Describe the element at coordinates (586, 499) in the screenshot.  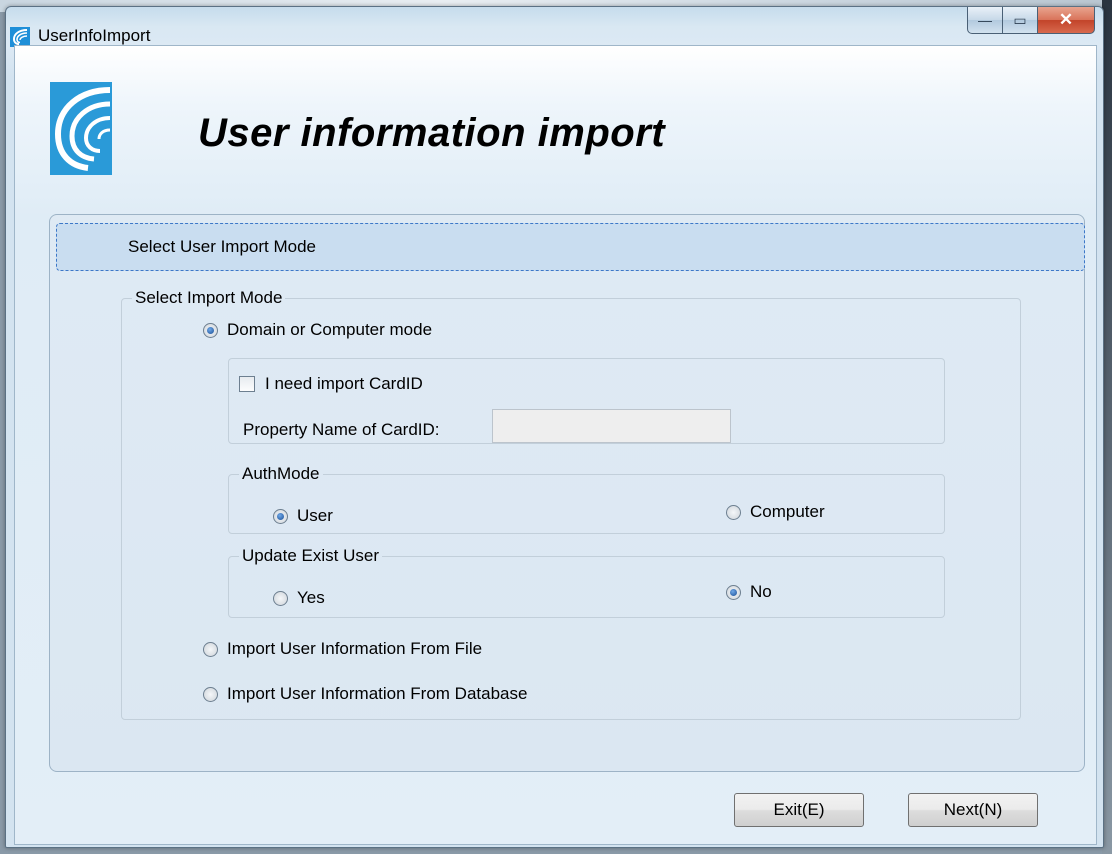
I see `authmode-group: AuthMode` at that location.